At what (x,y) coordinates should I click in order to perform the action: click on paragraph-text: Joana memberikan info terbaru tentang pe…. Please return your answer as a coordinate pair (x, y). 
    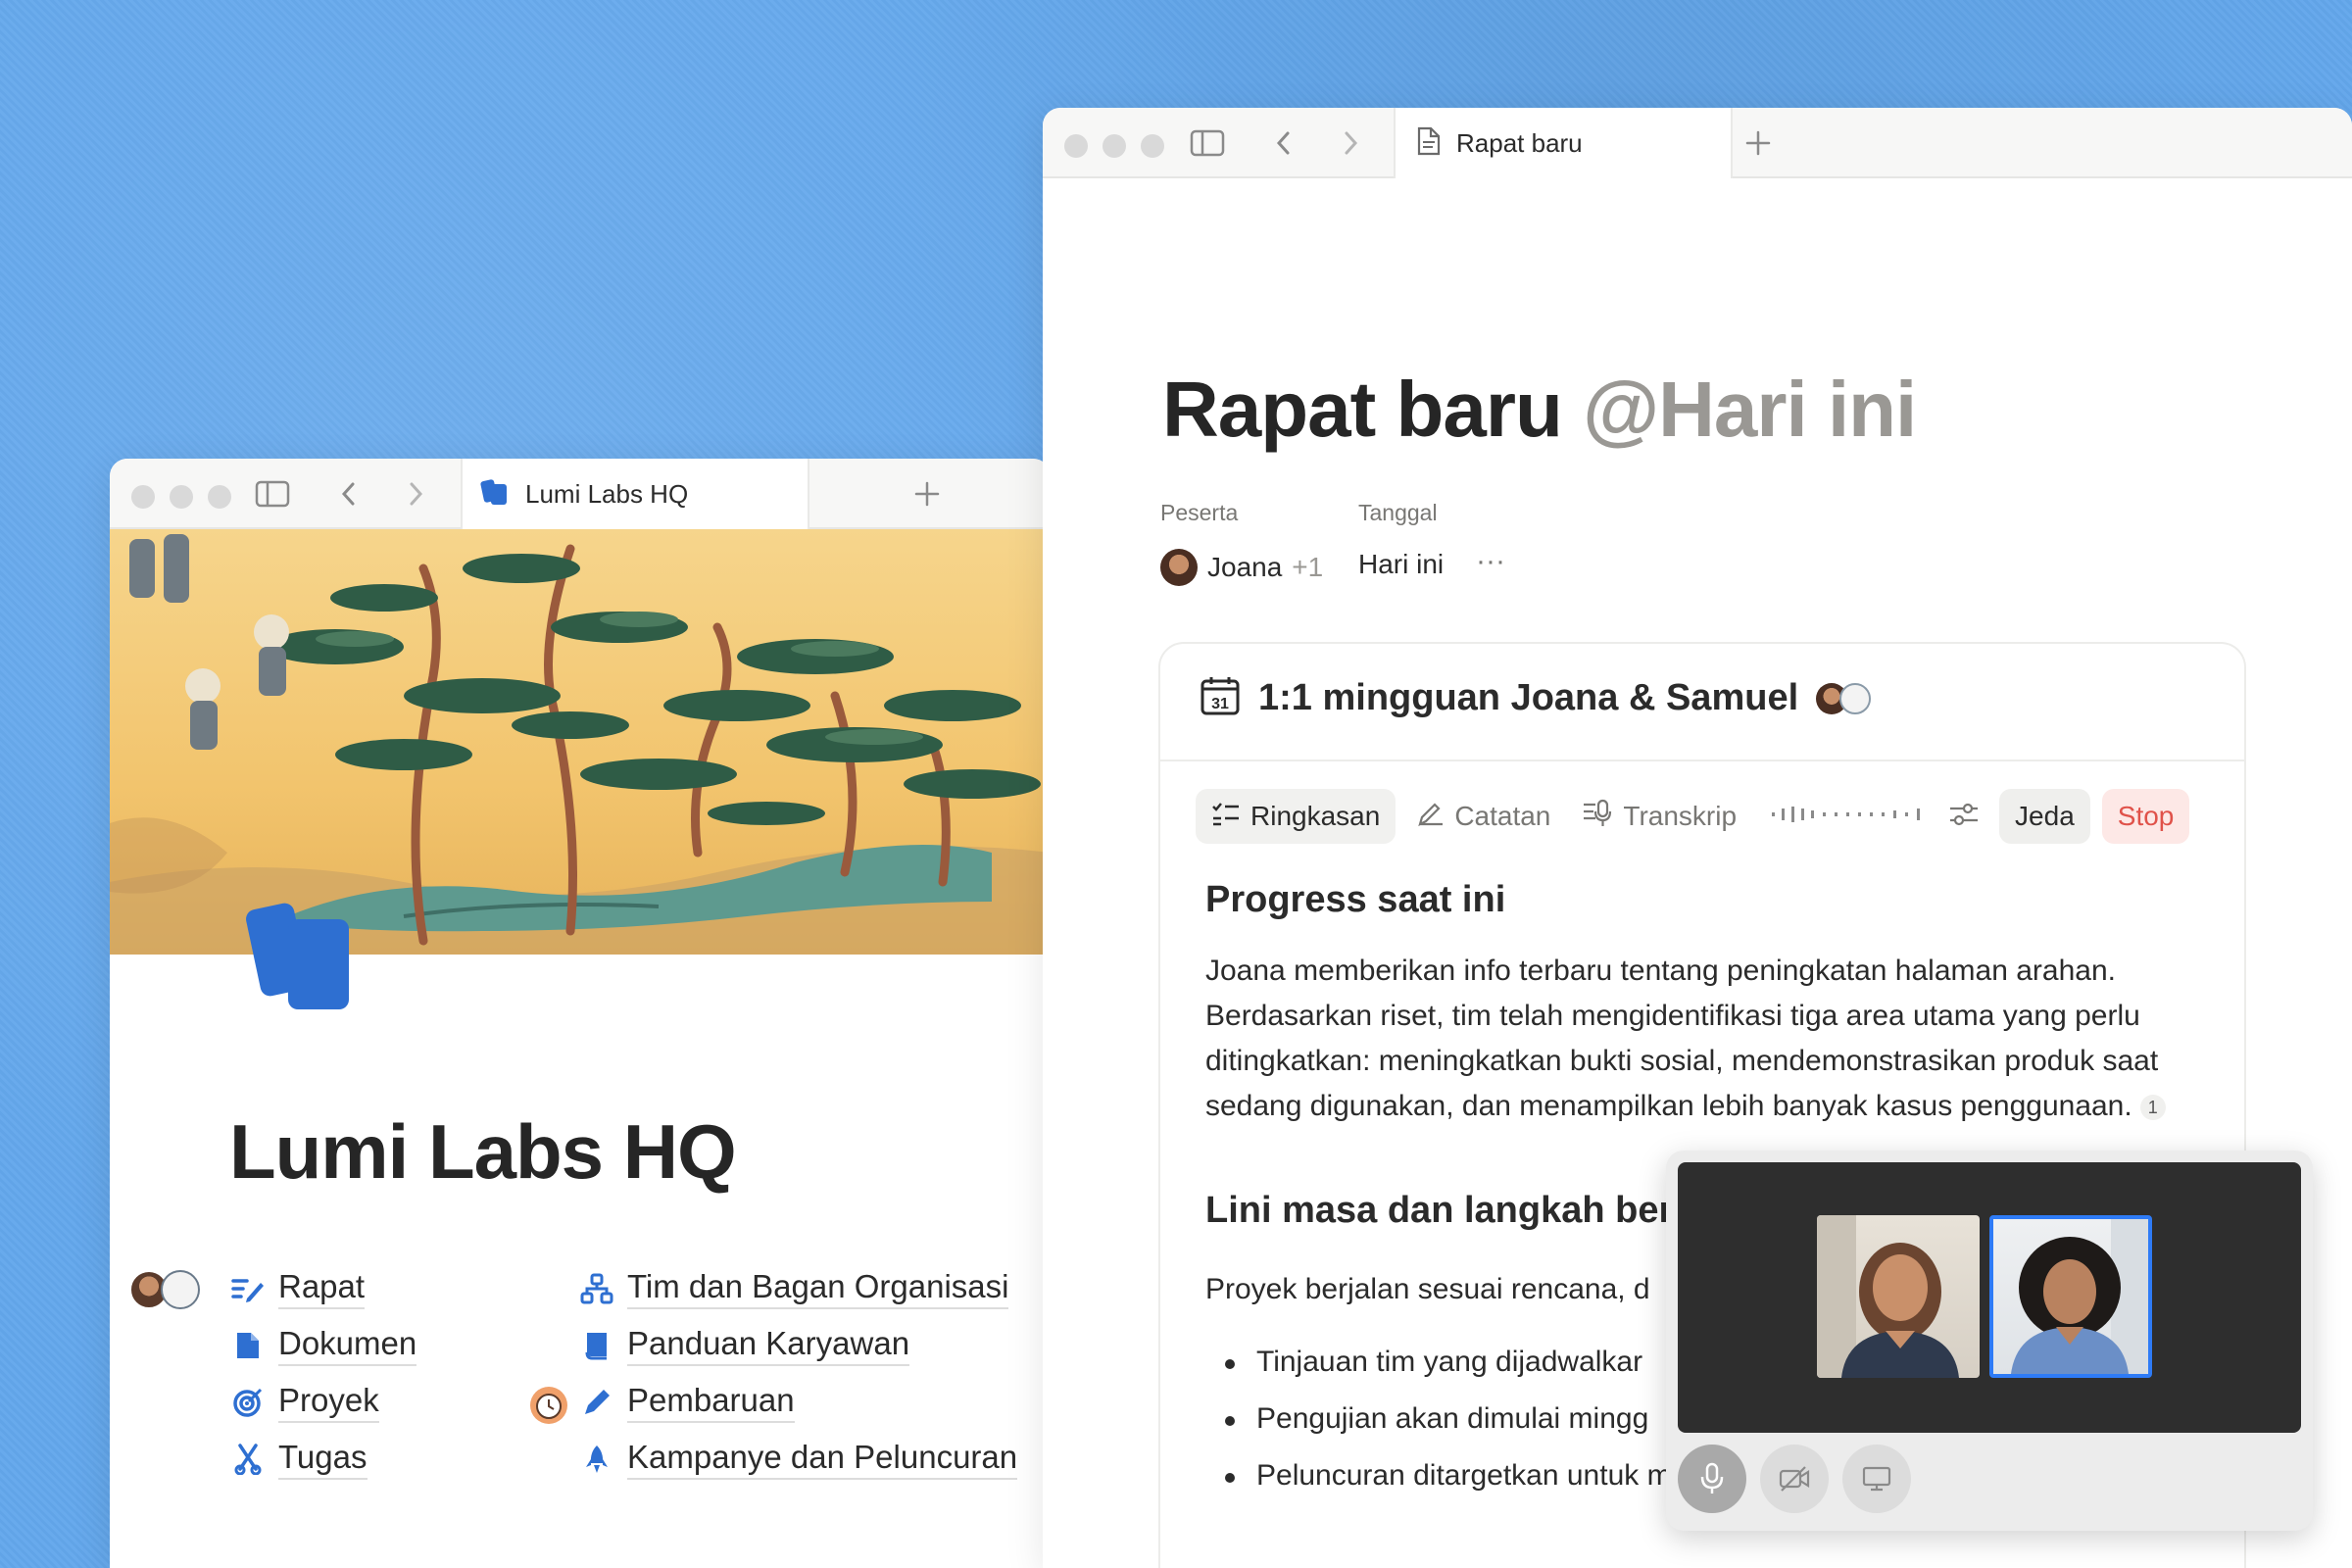
    Looking at the image, I should click on (1682, 1038).